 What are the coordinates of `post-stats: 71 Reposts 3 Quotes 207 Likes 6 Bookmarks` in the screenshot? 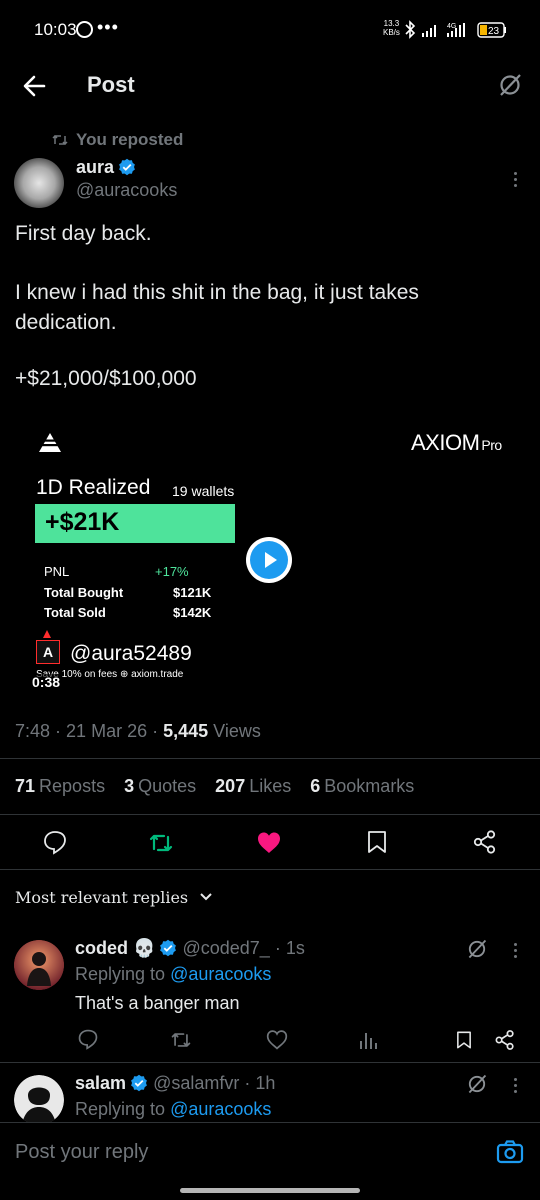 It's located at (214, 786).